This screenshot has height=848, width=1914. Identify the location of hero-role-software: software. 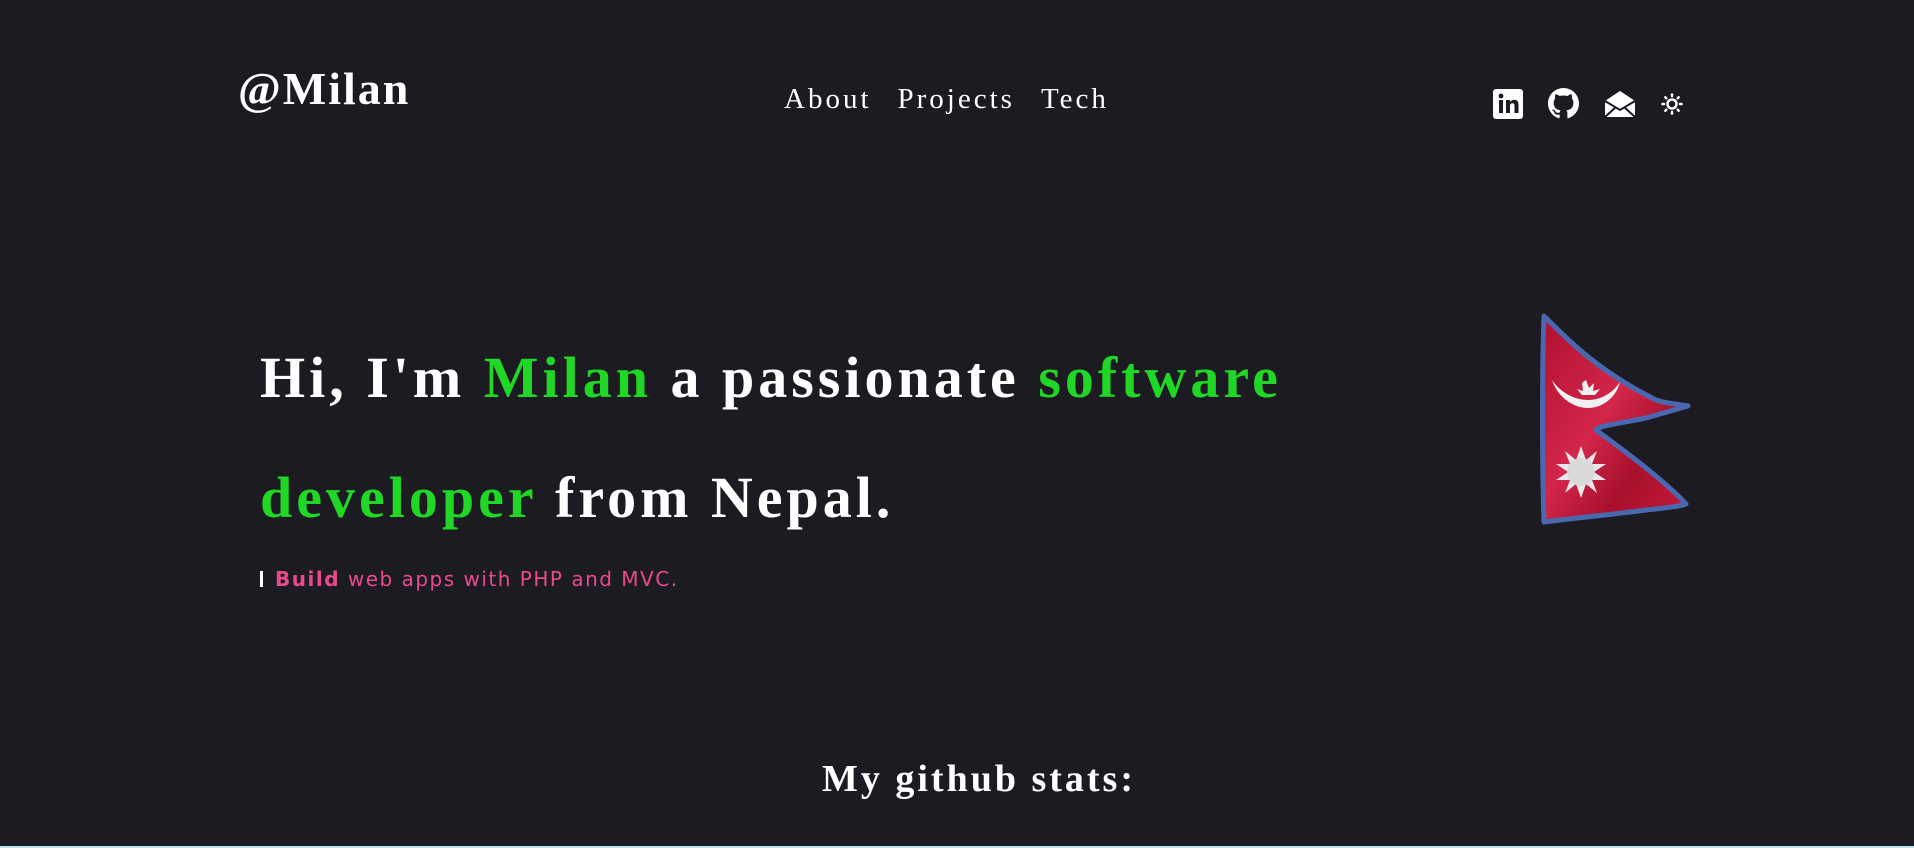
(1160, 377).